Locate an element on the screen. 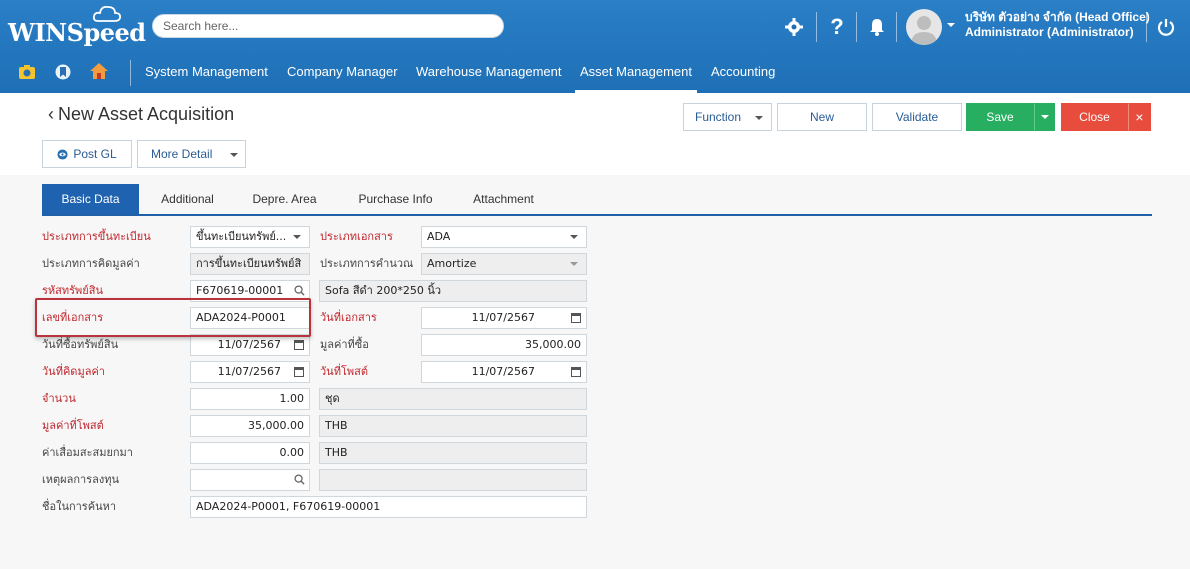 The width and height of the screenshot is (1190, 569). camera-icon is located at coordinates (27, 72).